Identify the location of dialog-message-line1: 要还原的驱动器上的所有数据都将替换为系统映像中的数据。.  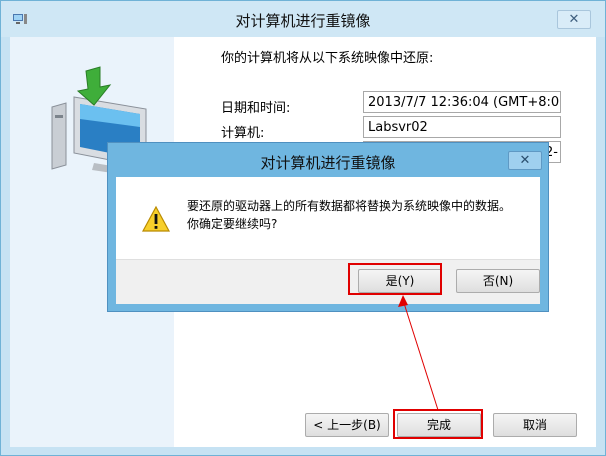
(349, 206).